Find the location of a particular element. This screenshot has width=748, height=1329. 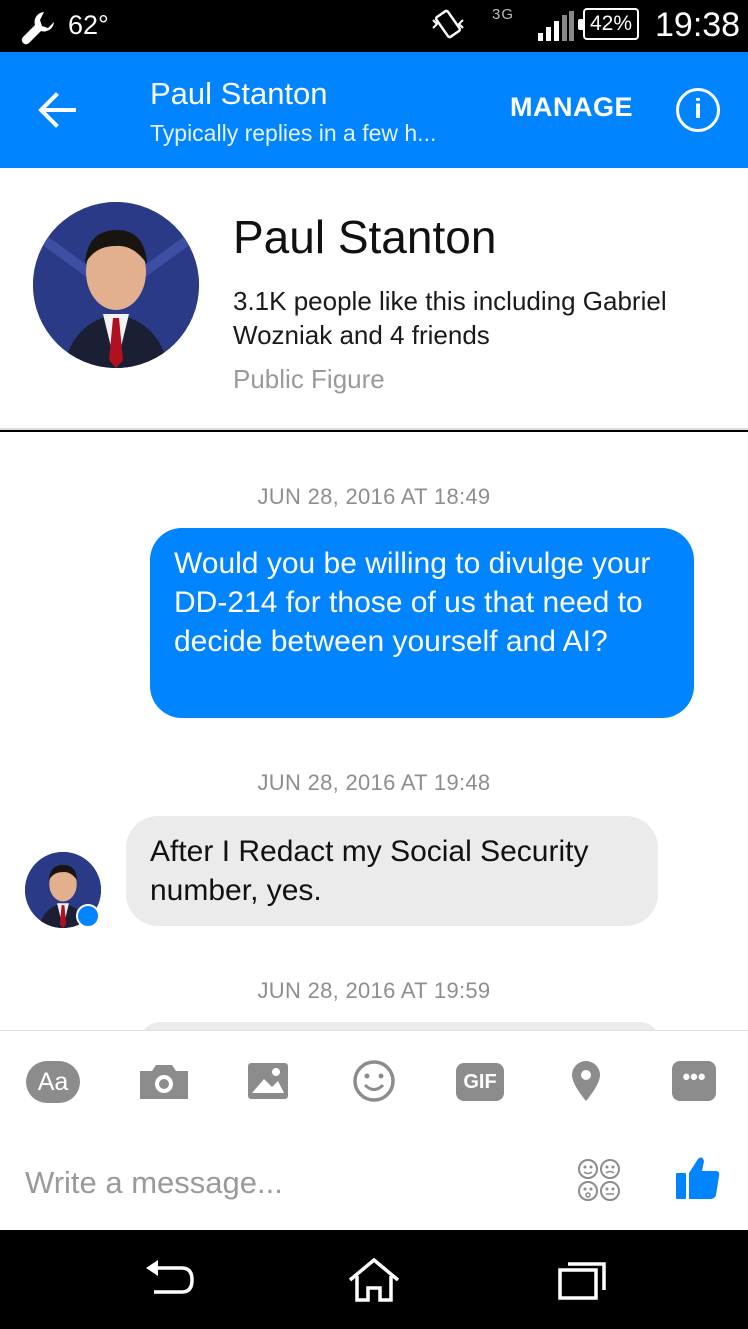

messenger-badge-icon is located at coordinates (88, 916).